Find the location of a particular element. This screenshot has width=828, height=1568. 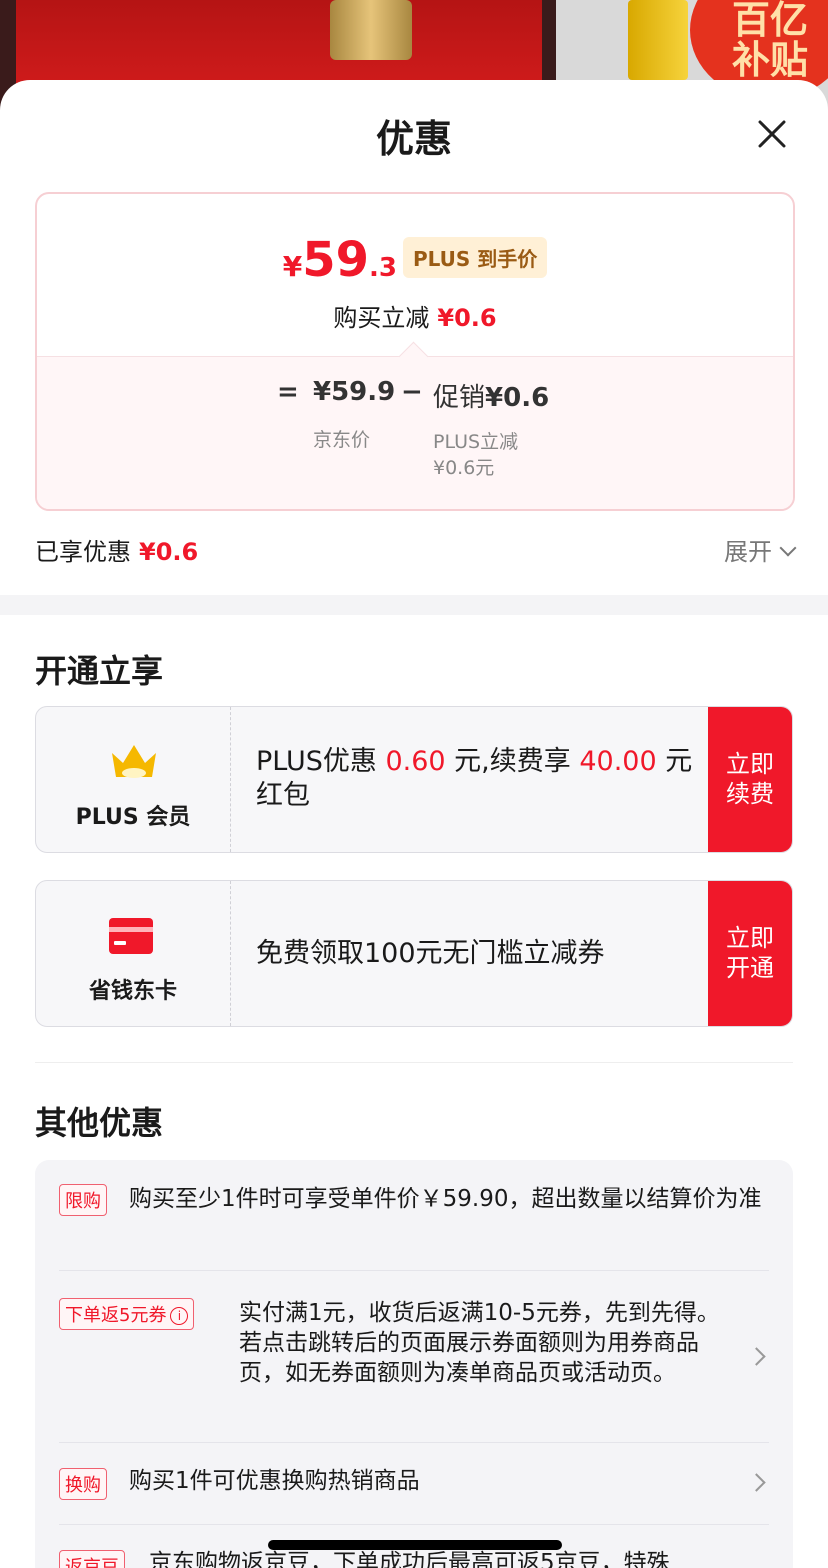

section-separator is located at coordinates (414, 605).